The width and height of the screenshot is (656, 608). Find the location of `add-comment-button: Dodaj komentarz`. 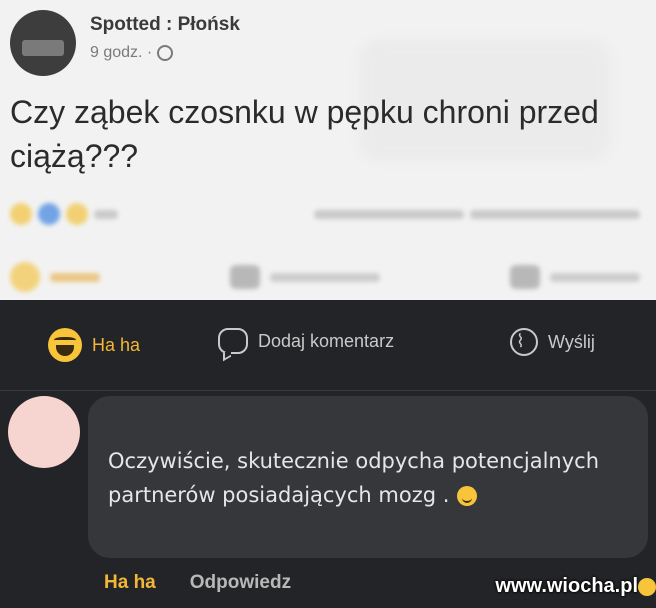

add-comment-button: Dodaj komentarz is located at coordinates (306, 341).